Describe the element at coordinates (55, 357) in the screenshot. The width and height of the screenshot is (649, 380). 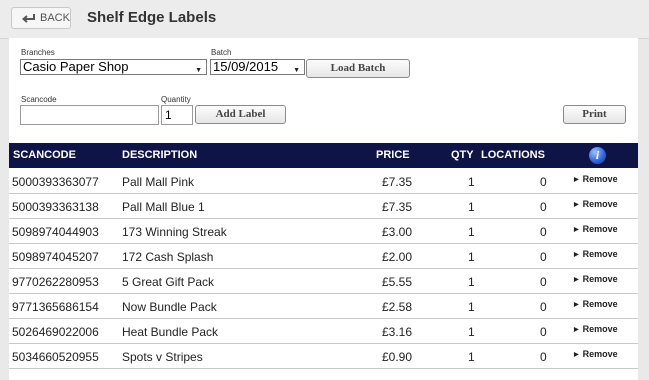
I see `cell-scancode: 5034660520955` at that location.